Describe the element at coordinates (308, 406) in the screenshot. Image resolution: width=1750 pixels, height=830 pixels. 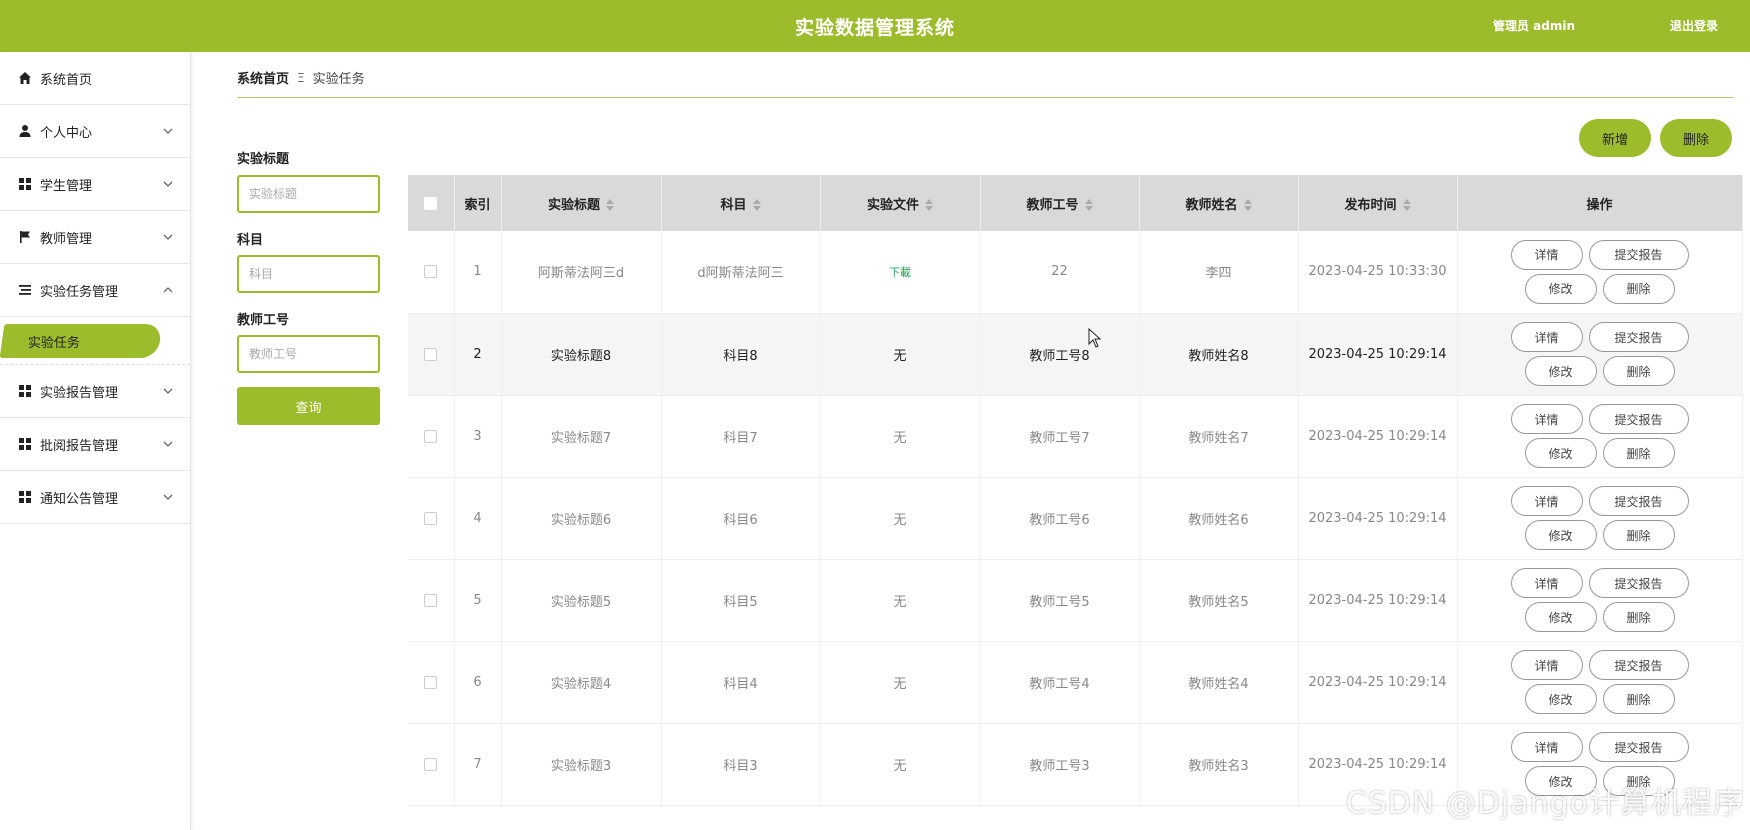
I see `query-button: 查询` at that location.